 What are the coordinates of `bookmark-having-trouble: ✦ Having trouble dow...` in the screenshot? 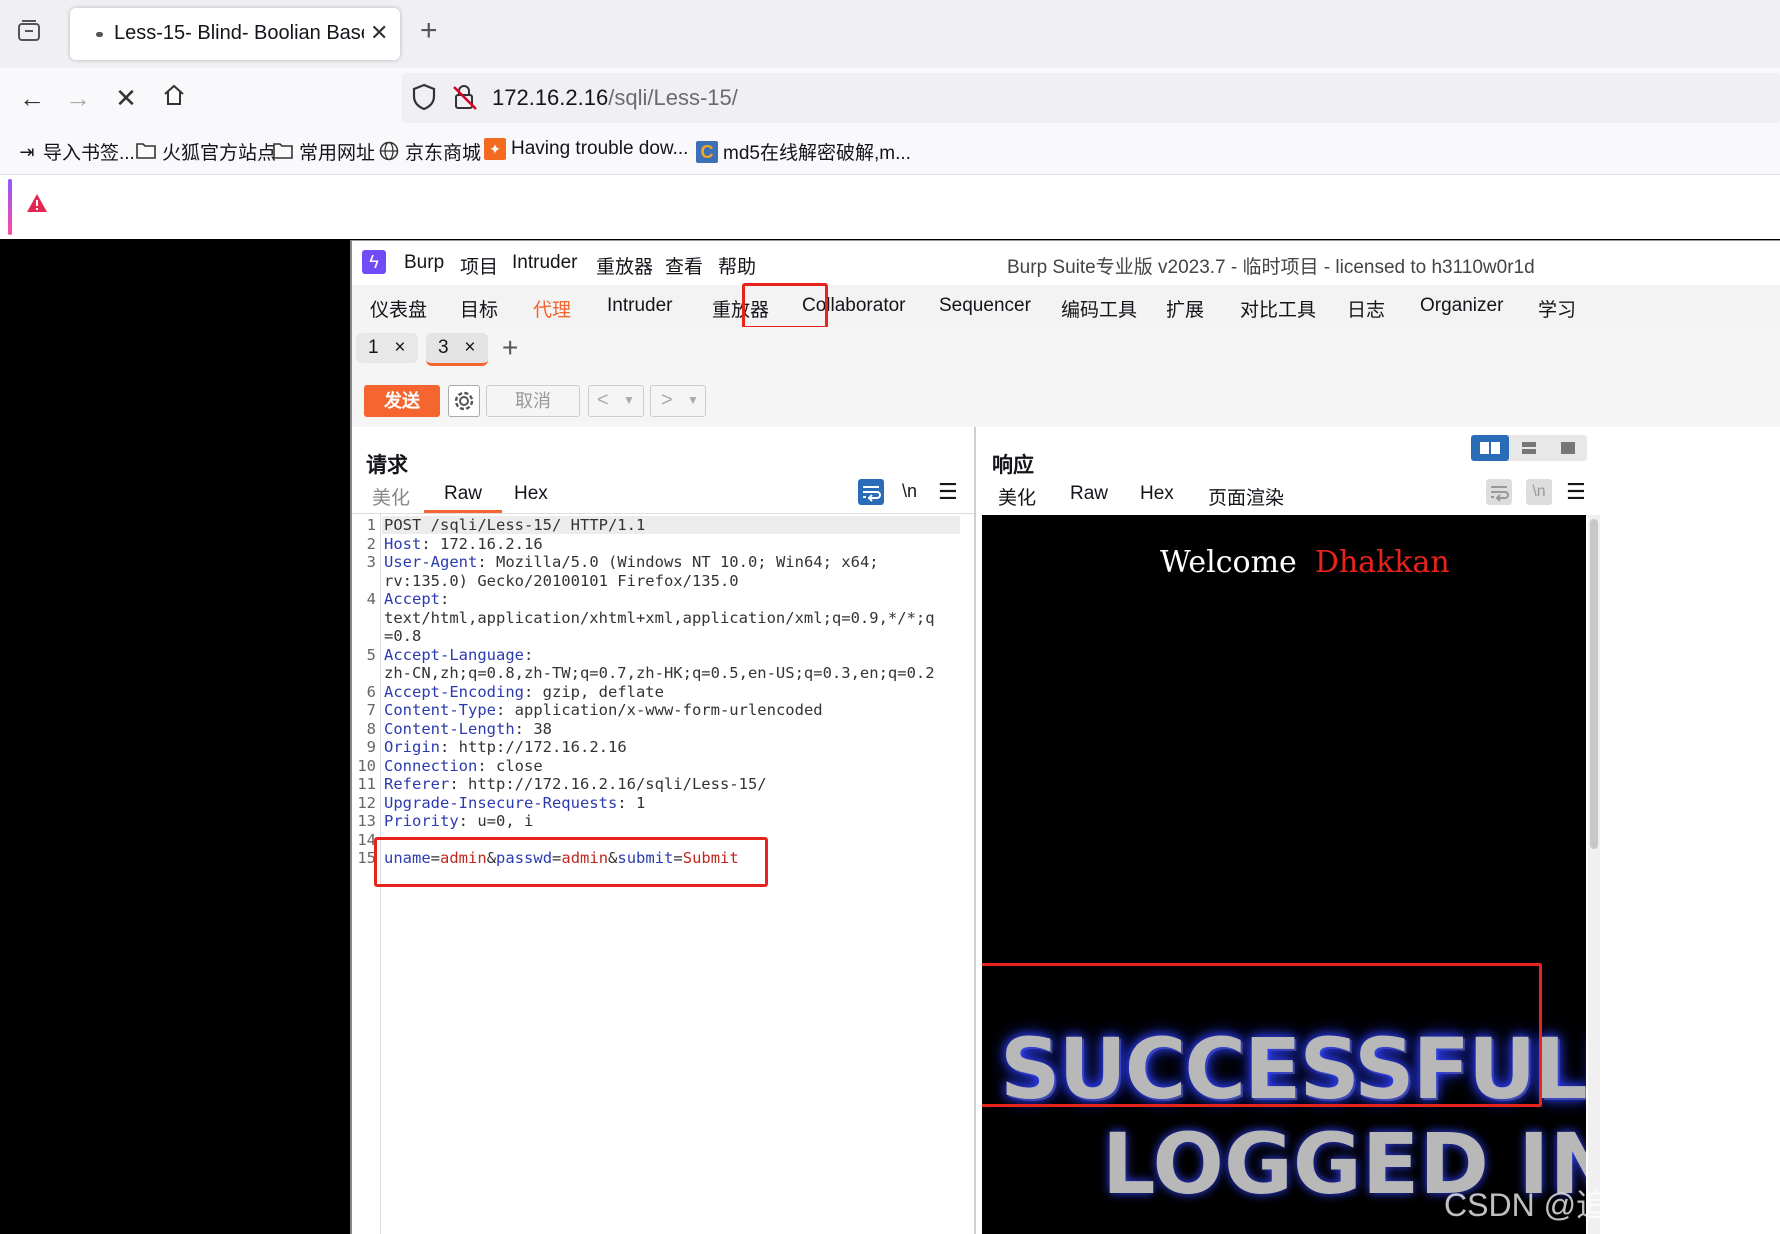 It's located at (586, 149).